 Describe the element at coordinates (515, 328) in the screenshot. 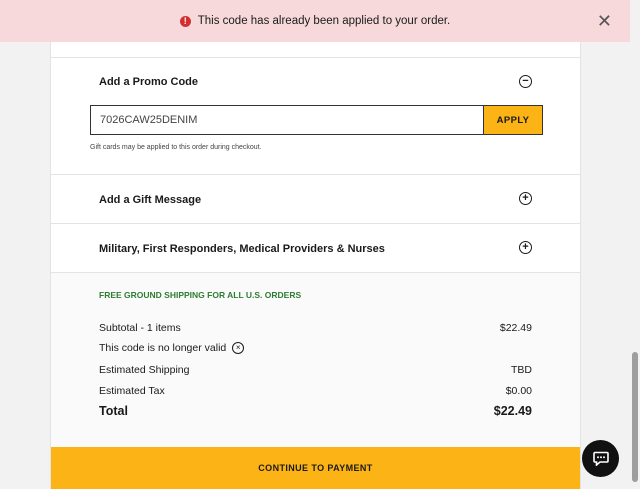

I see `subtotal-value: $22.49` at that location.